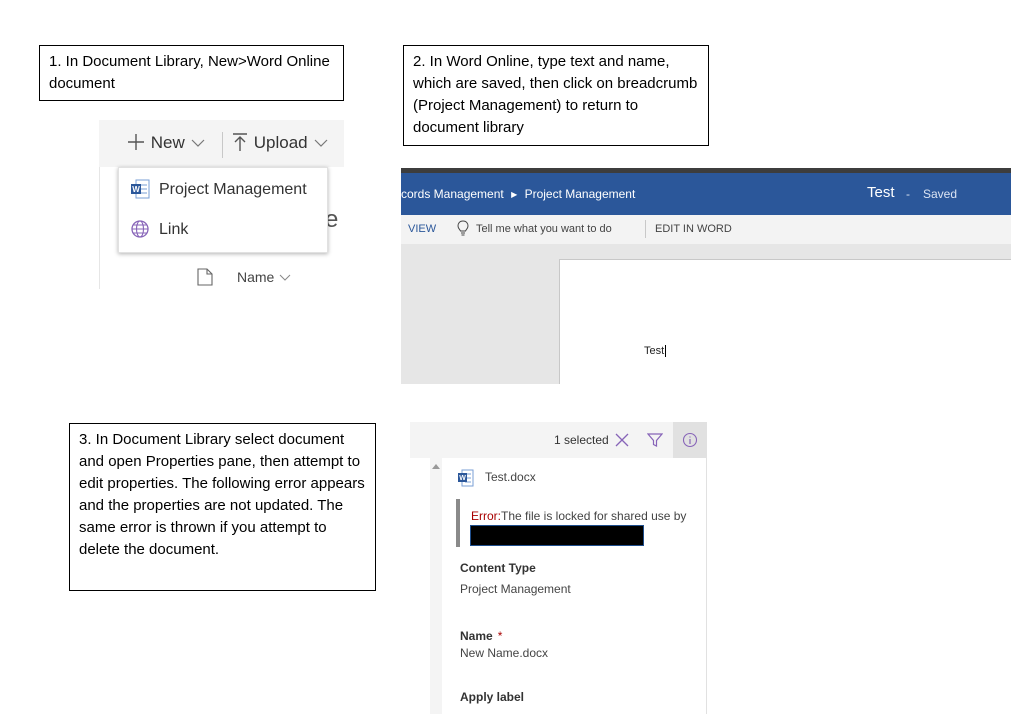 This screenshot has width=1011, height=714. What do you see at coordinates (580, 194) in the screenshot?
I see `breadcrumb-current-link: Project Management` at bounding box center [580, 194].